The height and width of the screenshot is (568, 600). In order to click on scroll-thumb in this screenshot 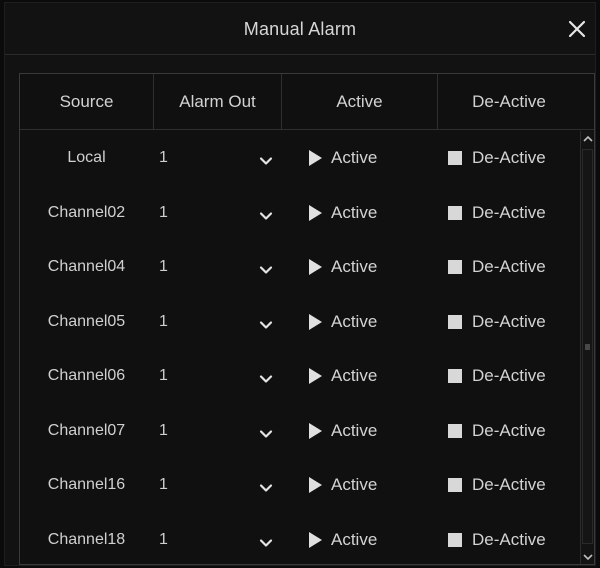, I will do `click(587, 346)`.